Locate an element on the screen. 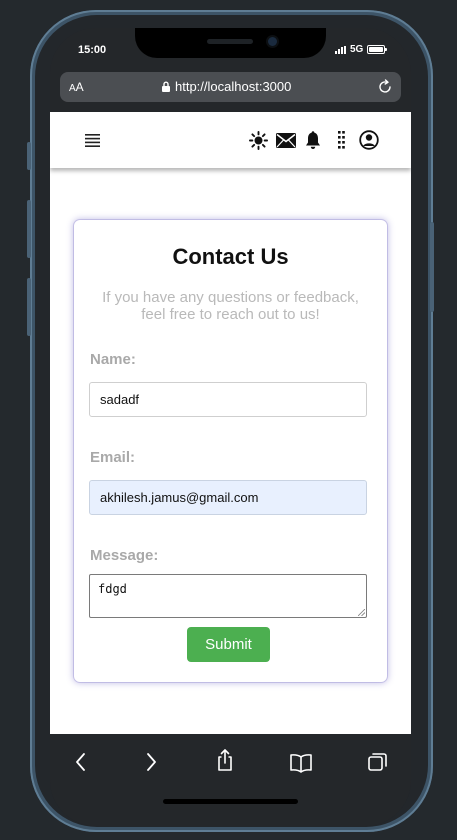 The width and height of the screenshot is (457, 840). forward-icon is located at coordinates (151, 762).